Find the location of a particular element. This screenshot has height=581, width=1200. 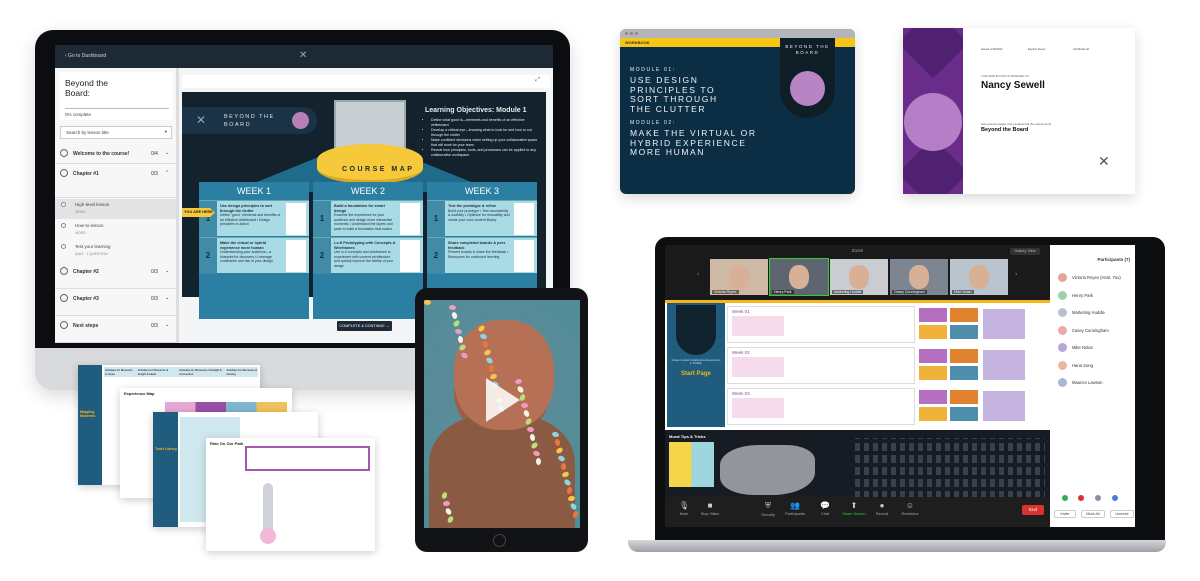

play-icon is located at coordinates (503, 400).